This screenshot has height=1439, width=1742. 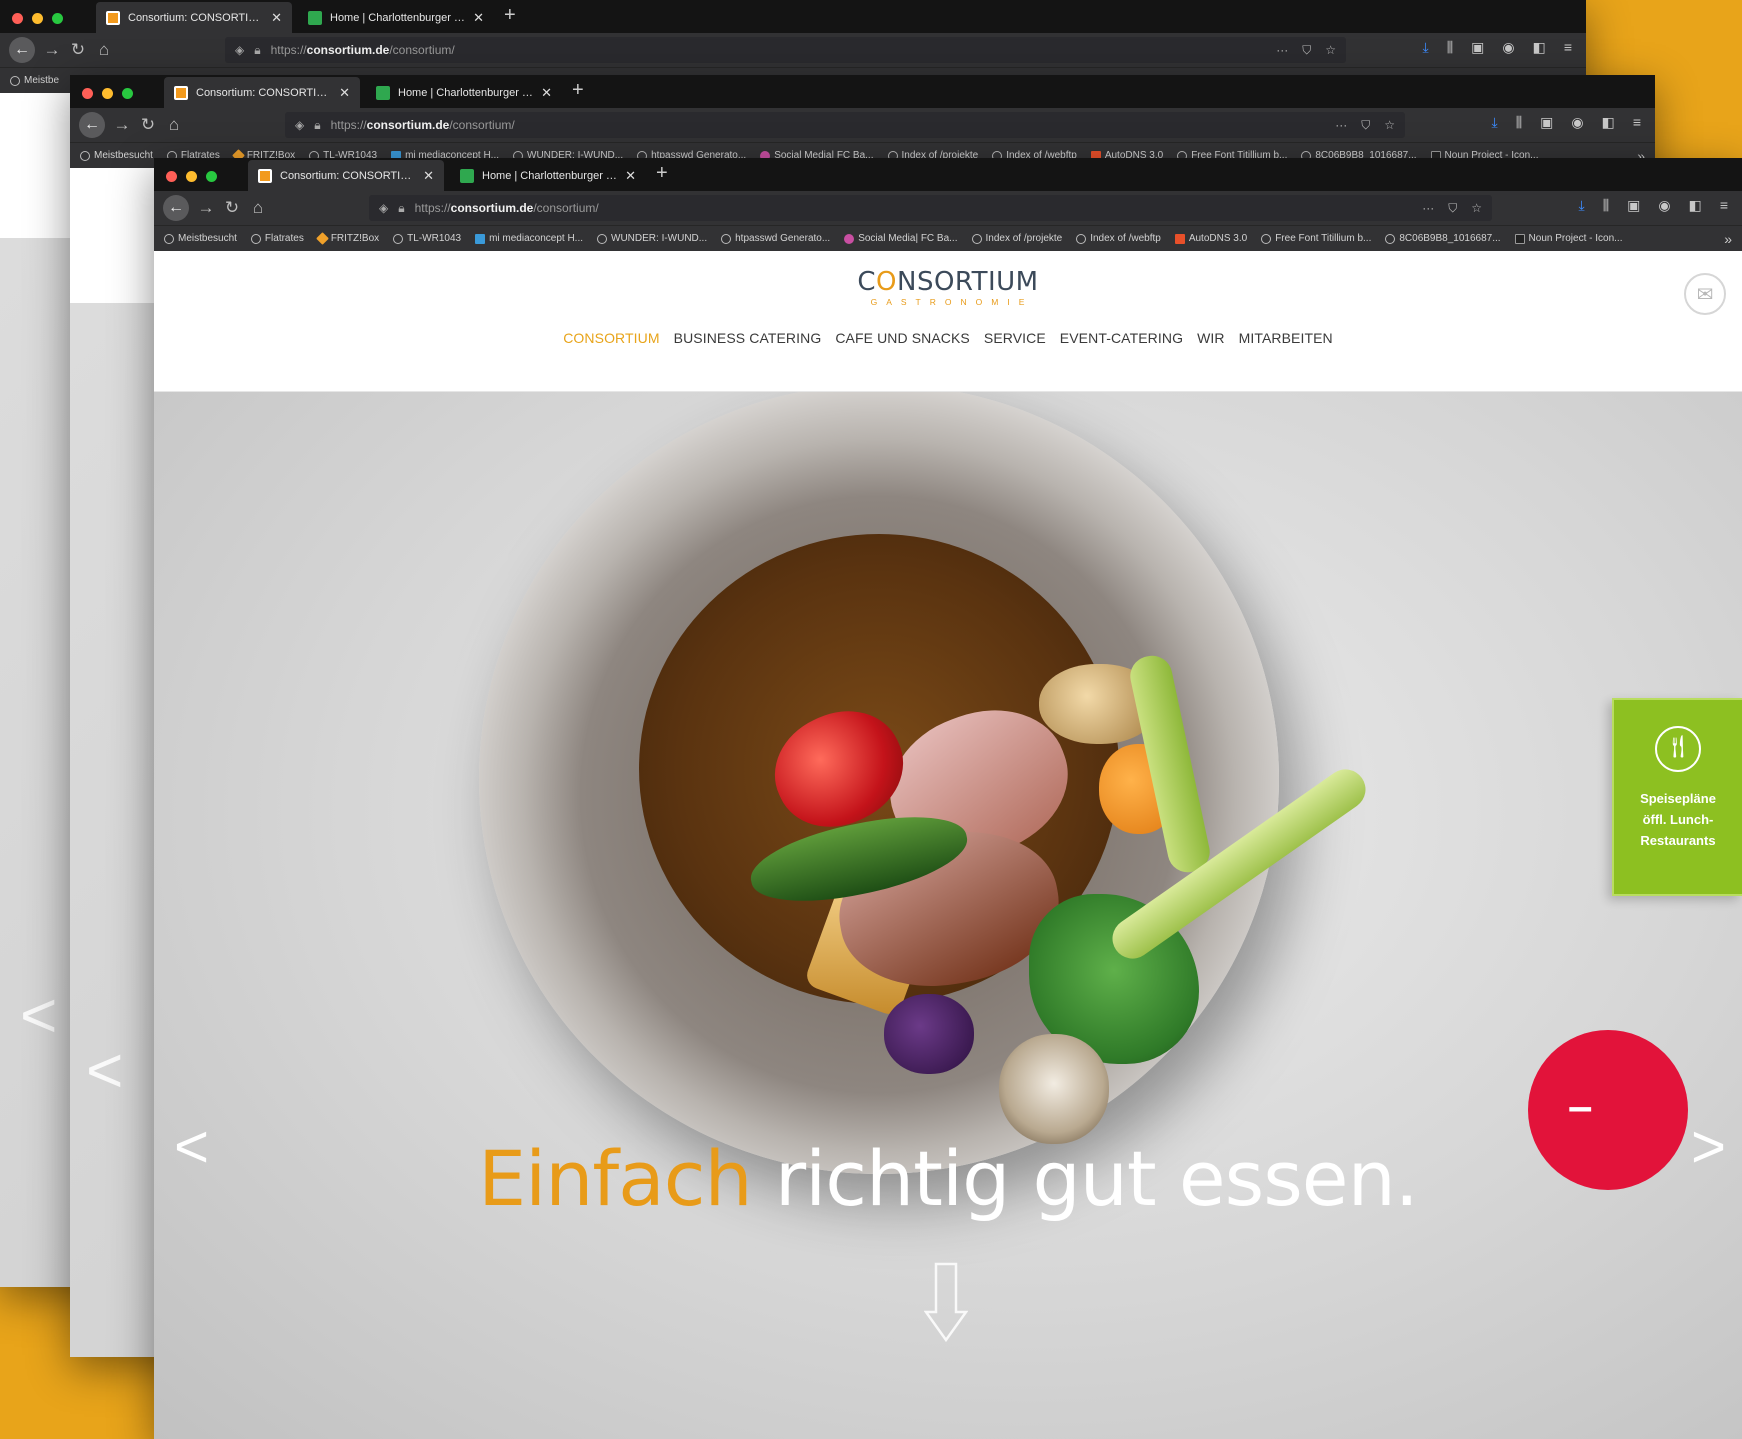 I want to click on floating-action-badge: –, so click(x=1608, y=1110).